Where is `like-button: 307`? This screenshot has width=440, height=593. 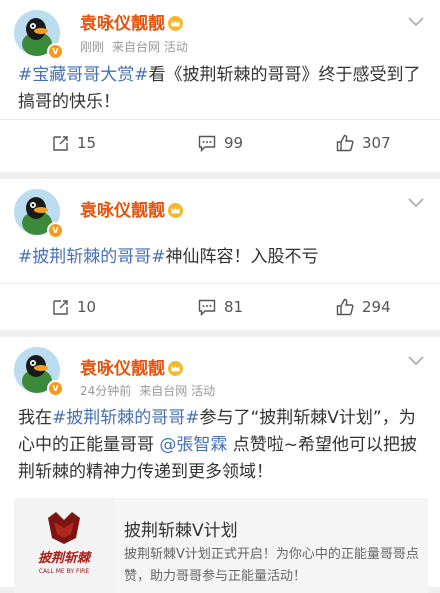
like-button: 307 is located at coordinates (363, 143).